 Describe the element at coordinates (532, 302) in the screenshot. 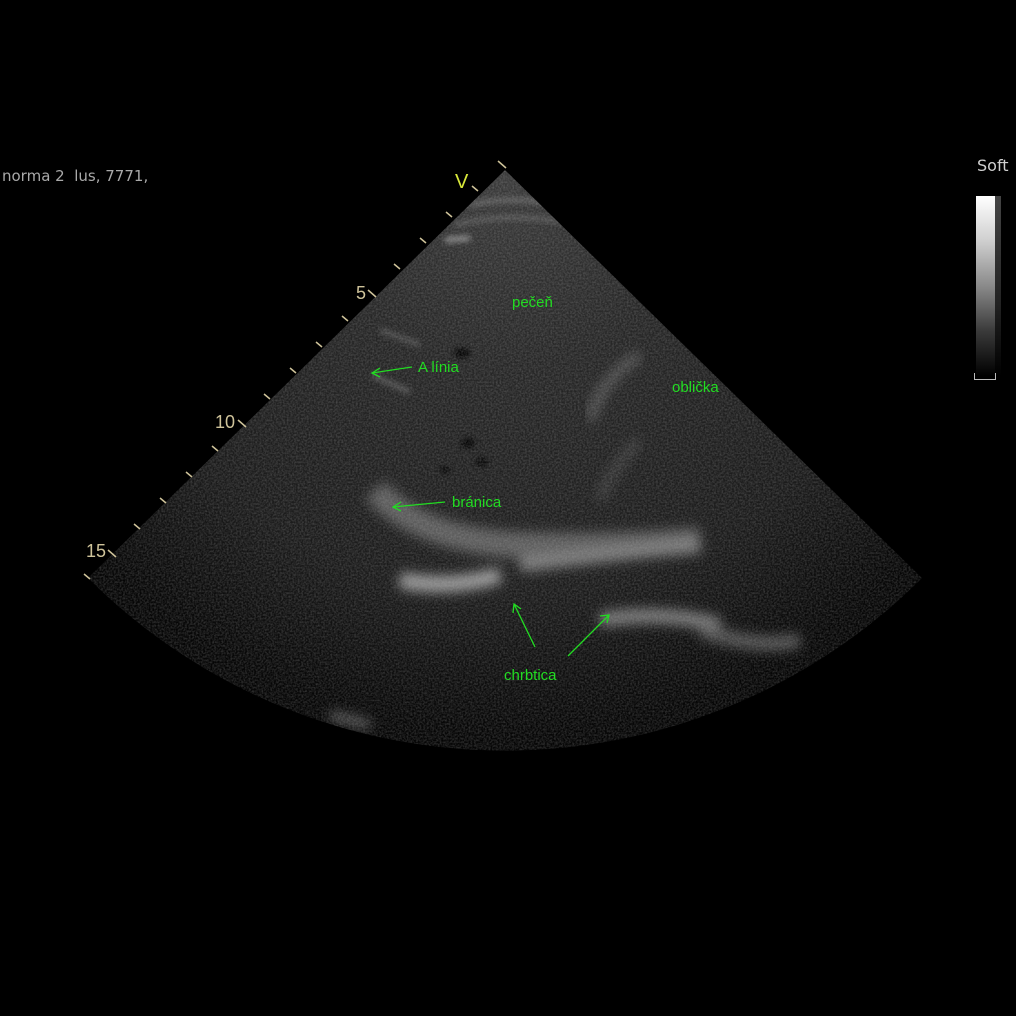

I see `label-pecen: pečeň` at that location.